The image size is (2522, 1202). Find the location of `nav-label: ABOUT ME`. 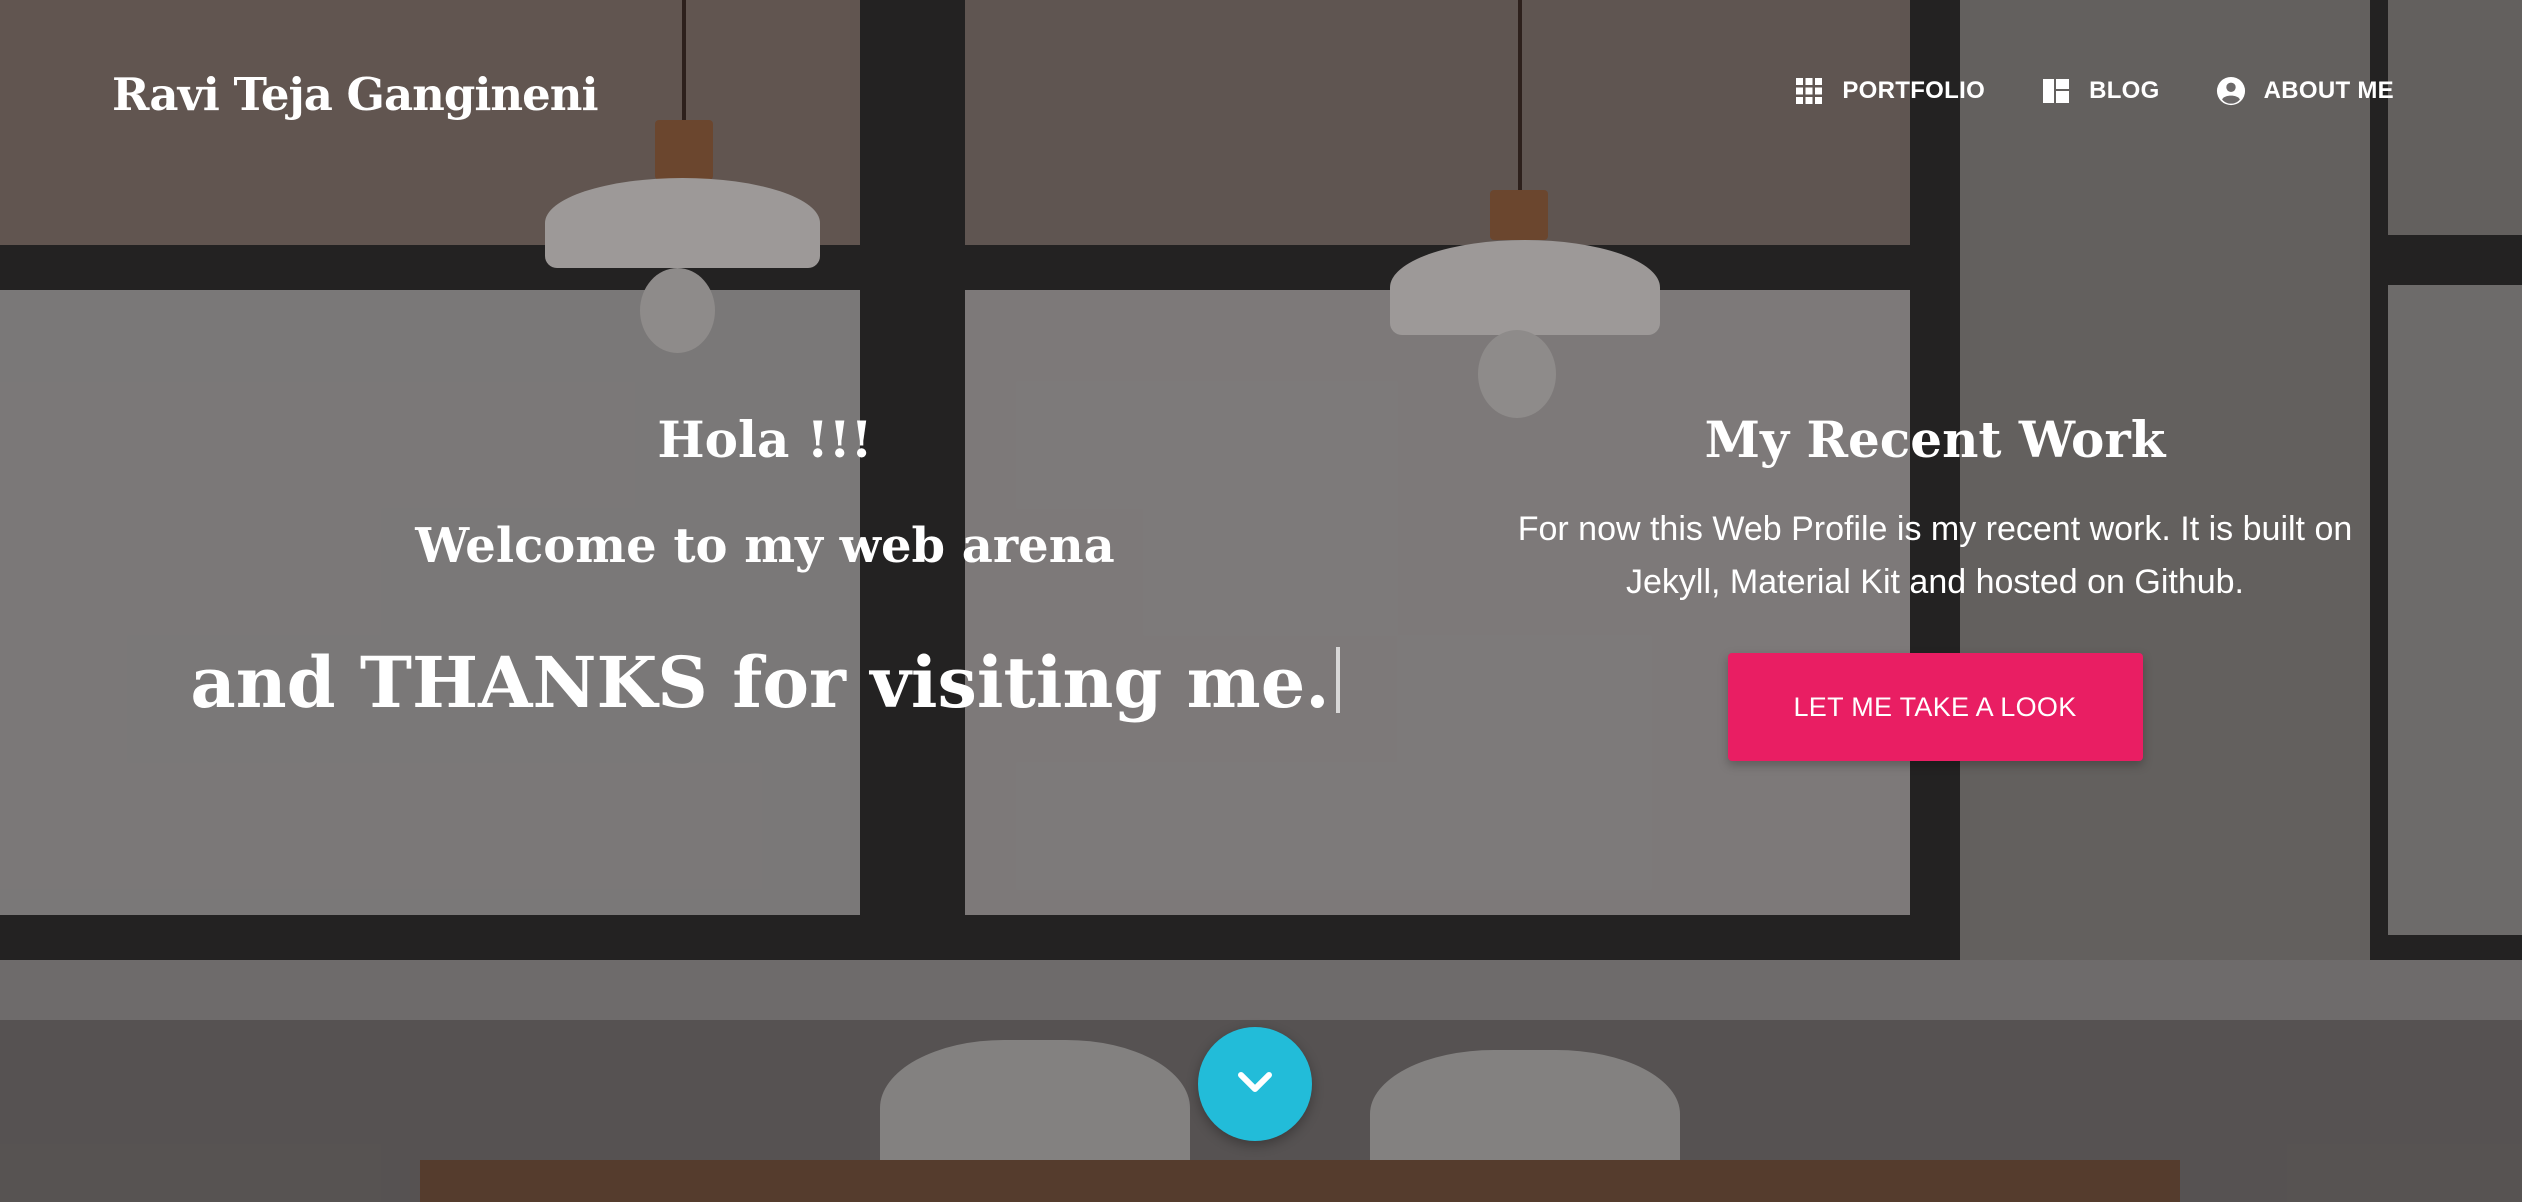

nav-label: ABOUT ME is located at coordinates (2328, 90).